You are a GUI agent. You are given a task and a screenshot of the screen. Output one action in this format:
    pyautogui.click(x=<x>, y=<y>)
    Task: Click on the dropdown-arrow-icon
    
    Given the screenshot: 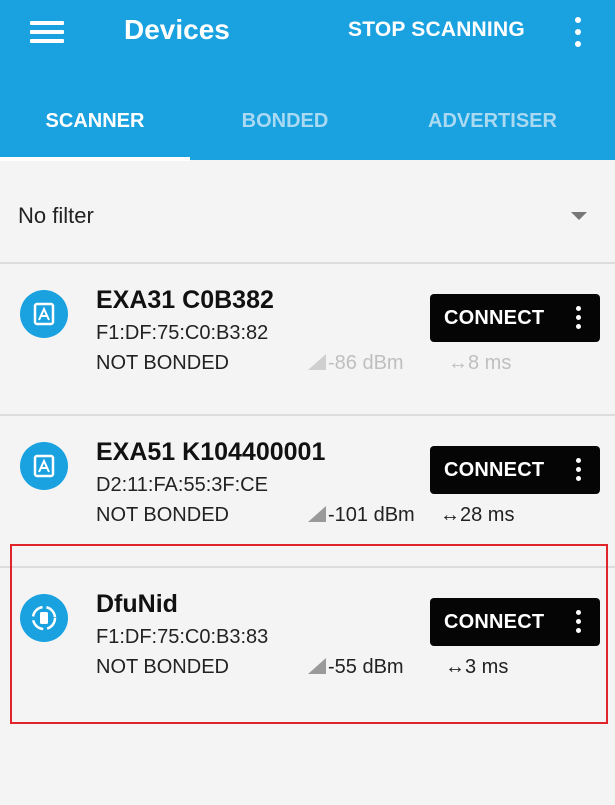 What is the action you would take?
    pyautogui.click(x=579, y=216)
    